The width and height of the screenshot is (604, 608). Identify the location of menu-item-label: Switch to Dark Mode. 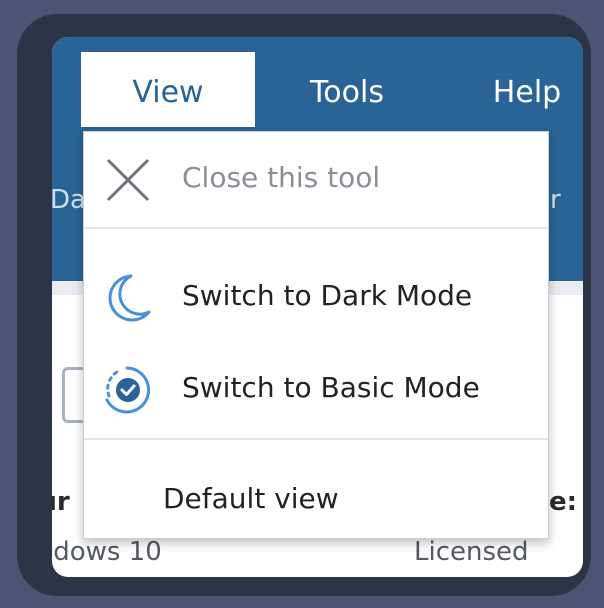
(327, 295).